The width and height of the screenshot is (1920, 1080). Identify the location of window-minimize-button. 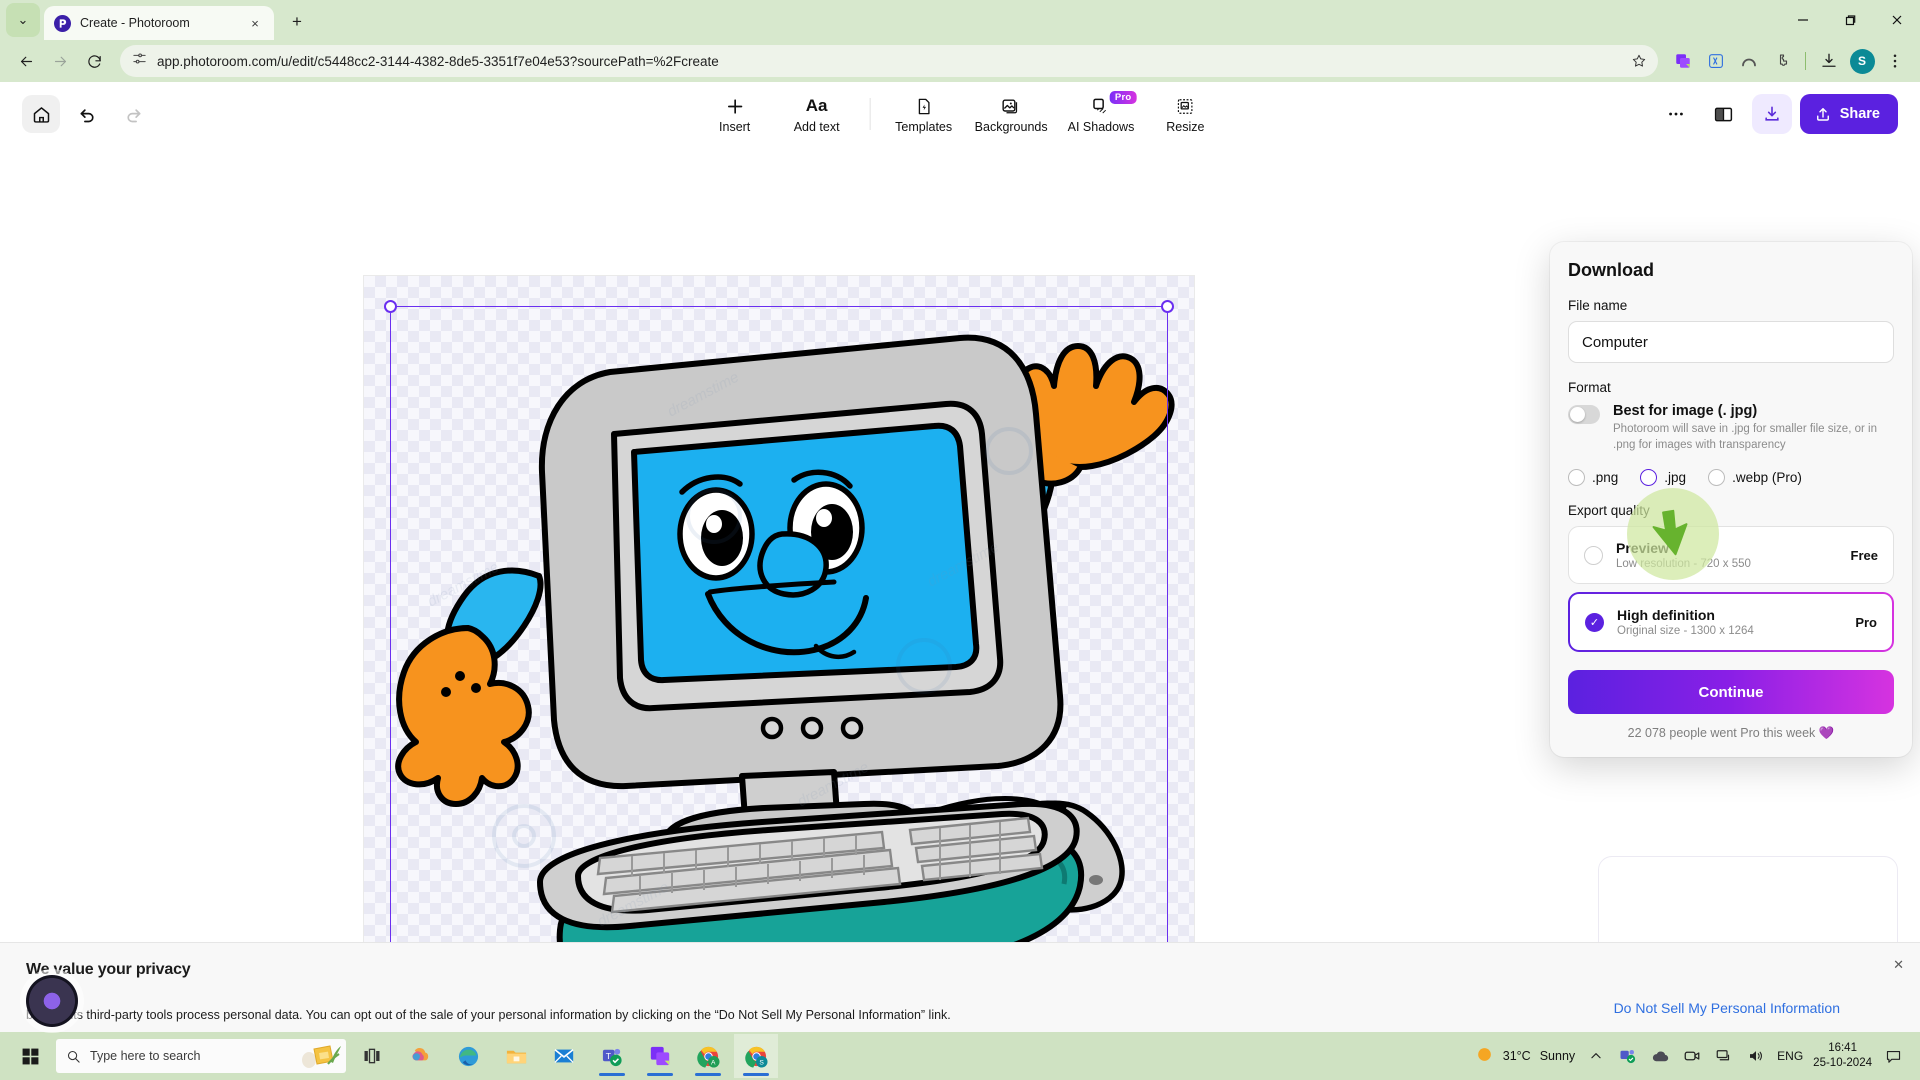
(1802, 20).